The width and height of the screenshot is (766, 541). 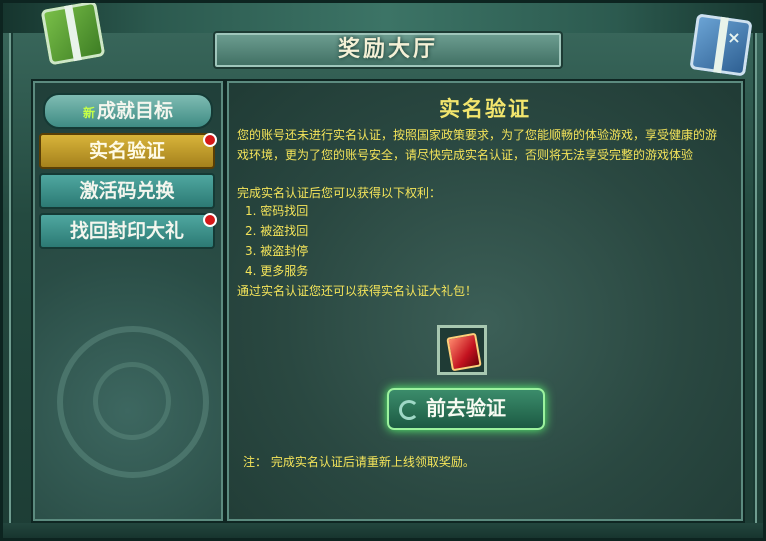 What do you see at coordinates (277, 271) in the screenshot?
I see `benefit-item: 4. 更多服务` at bounding box center [277, 271].